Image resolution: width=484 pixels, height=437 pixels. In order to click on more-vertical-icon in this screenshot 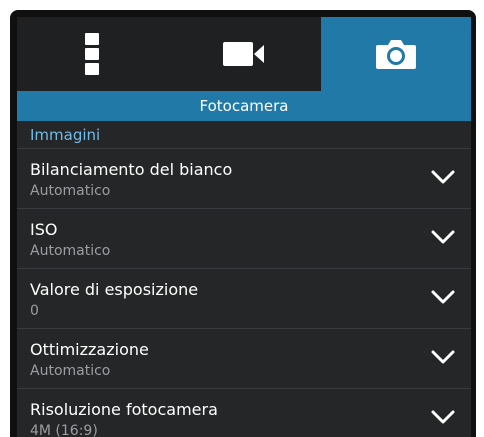, I will do `click(92, 54)`.